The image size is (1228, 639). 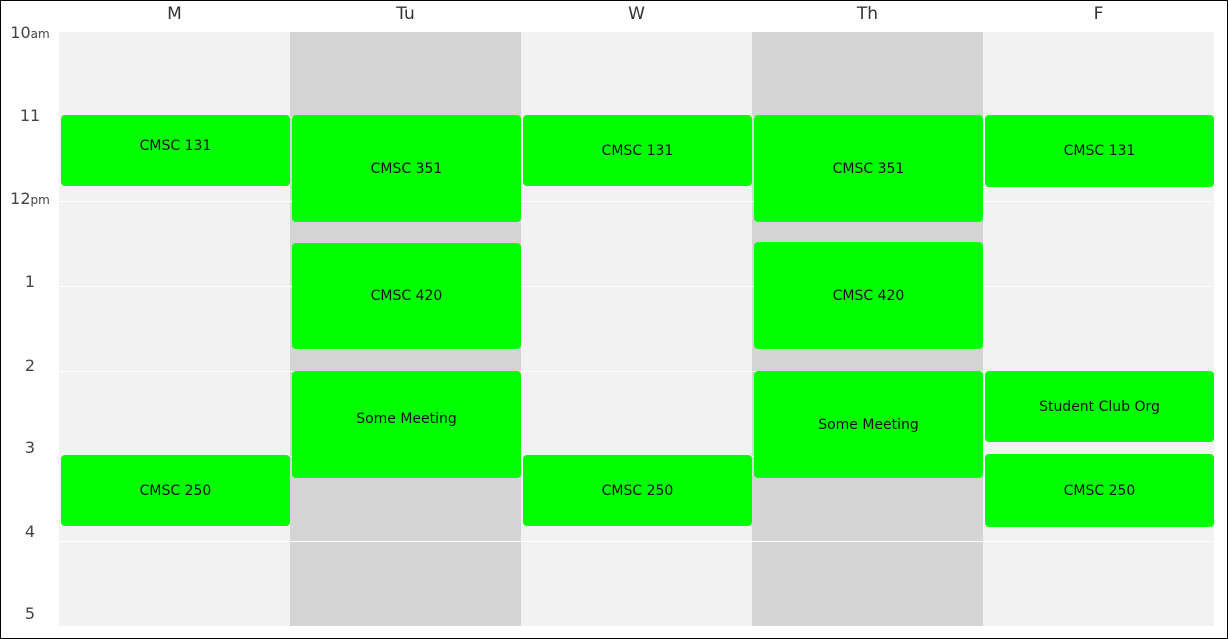 What do you see at coordinates (1098, 14) in the screenshot?
I see `day-header-friday: F` at bounding box center [1098, 14].